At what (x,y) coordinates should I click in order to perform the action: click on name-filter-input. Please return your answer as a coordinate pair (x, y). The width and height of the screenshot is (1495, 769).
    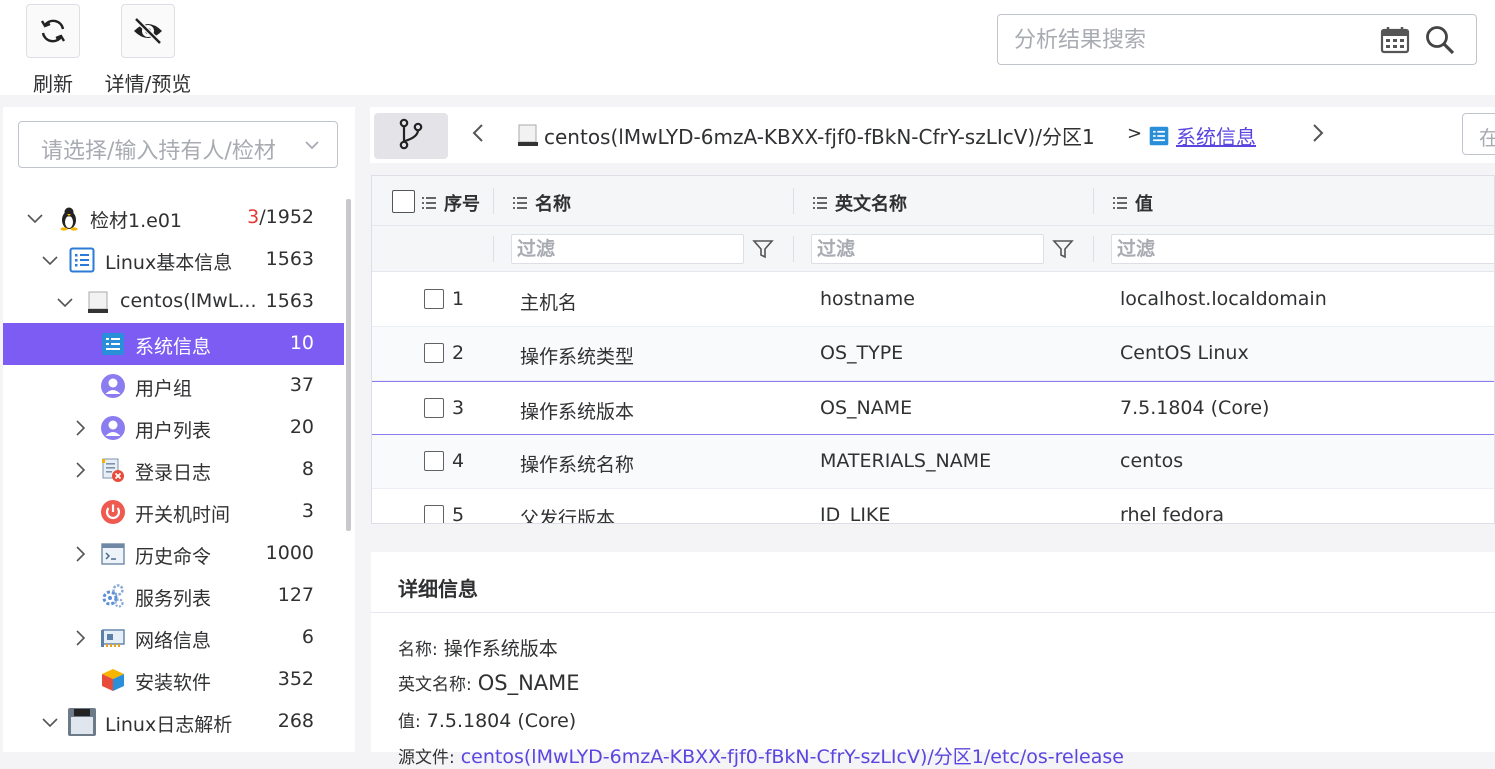
    Looking at the image, I should click on (621, 249).